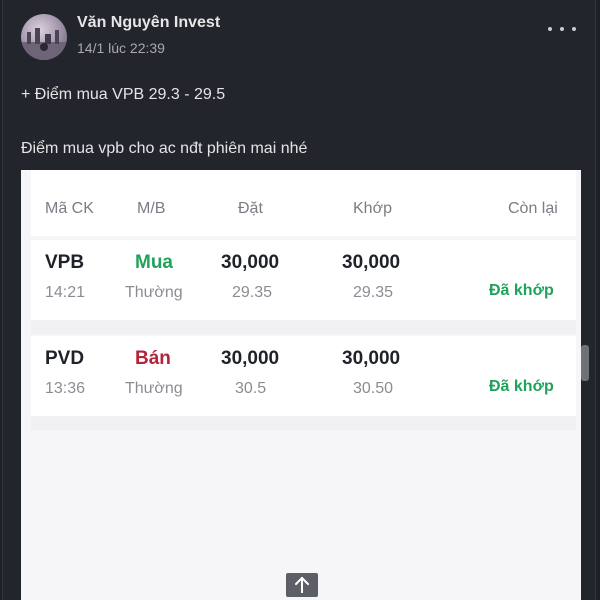 The image size is (600, 600). What do you see at coordinates (251, 388) in the screenshot?
I see `order-price: 30.5` at bounding box center [251, 388].